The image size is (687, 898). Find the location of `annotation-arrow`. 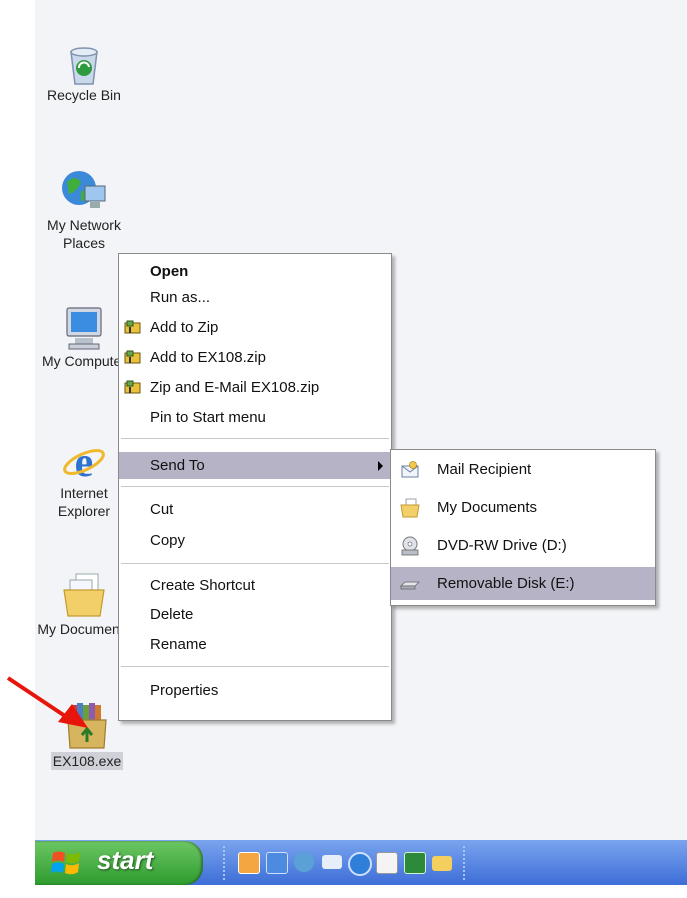

annotation-arrow is located at coordinates (47, 702).